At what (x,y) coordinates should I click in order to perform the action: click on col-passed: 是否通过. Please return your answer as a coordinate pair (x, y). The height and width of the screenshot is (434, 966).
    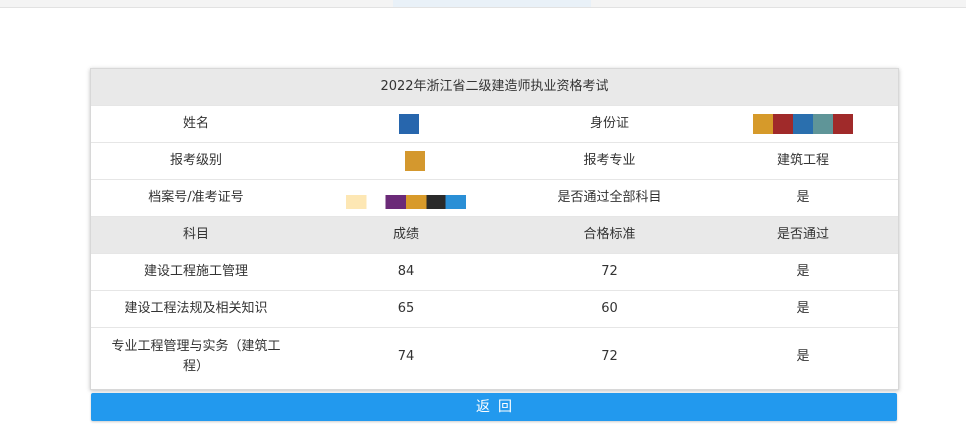
    Looking at the image, I should click on (803, 235).